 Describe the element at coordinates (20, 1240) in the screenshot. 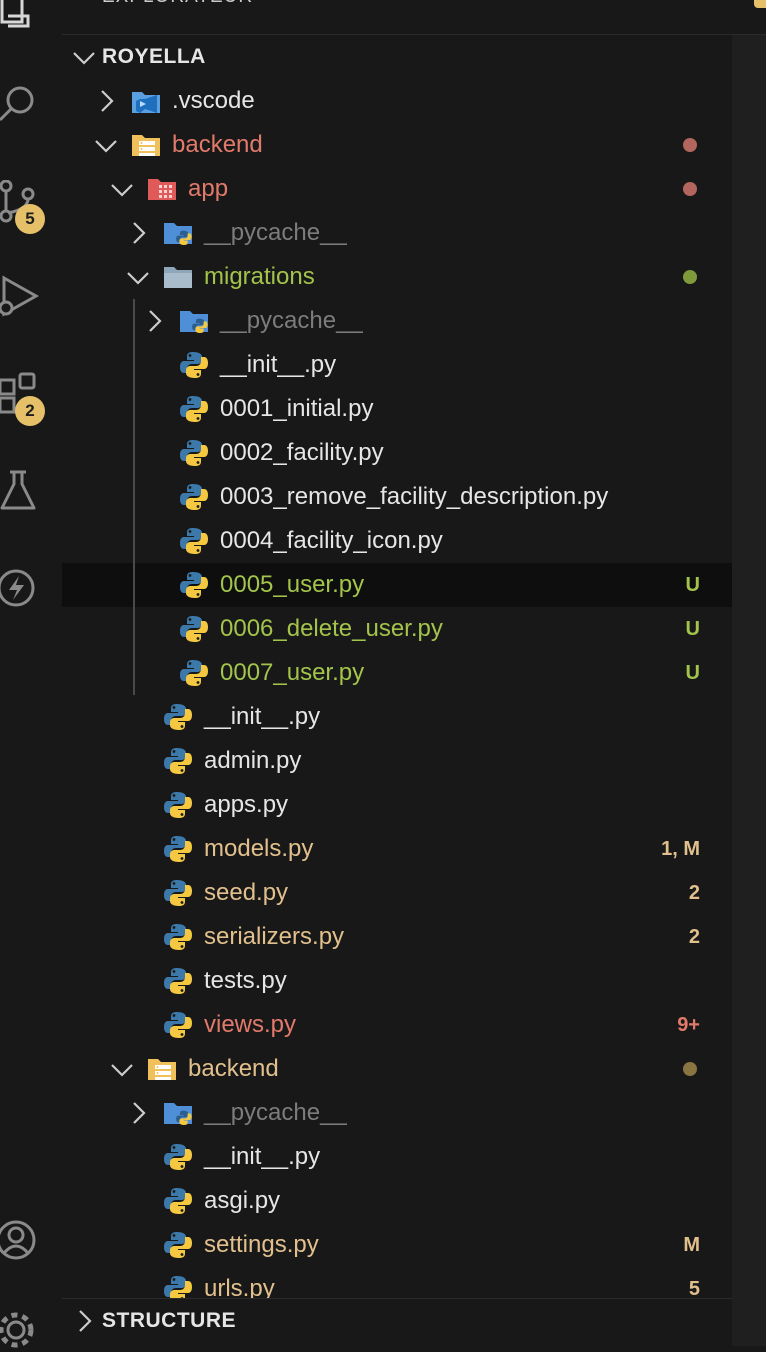

I see `account-icon` at that location.